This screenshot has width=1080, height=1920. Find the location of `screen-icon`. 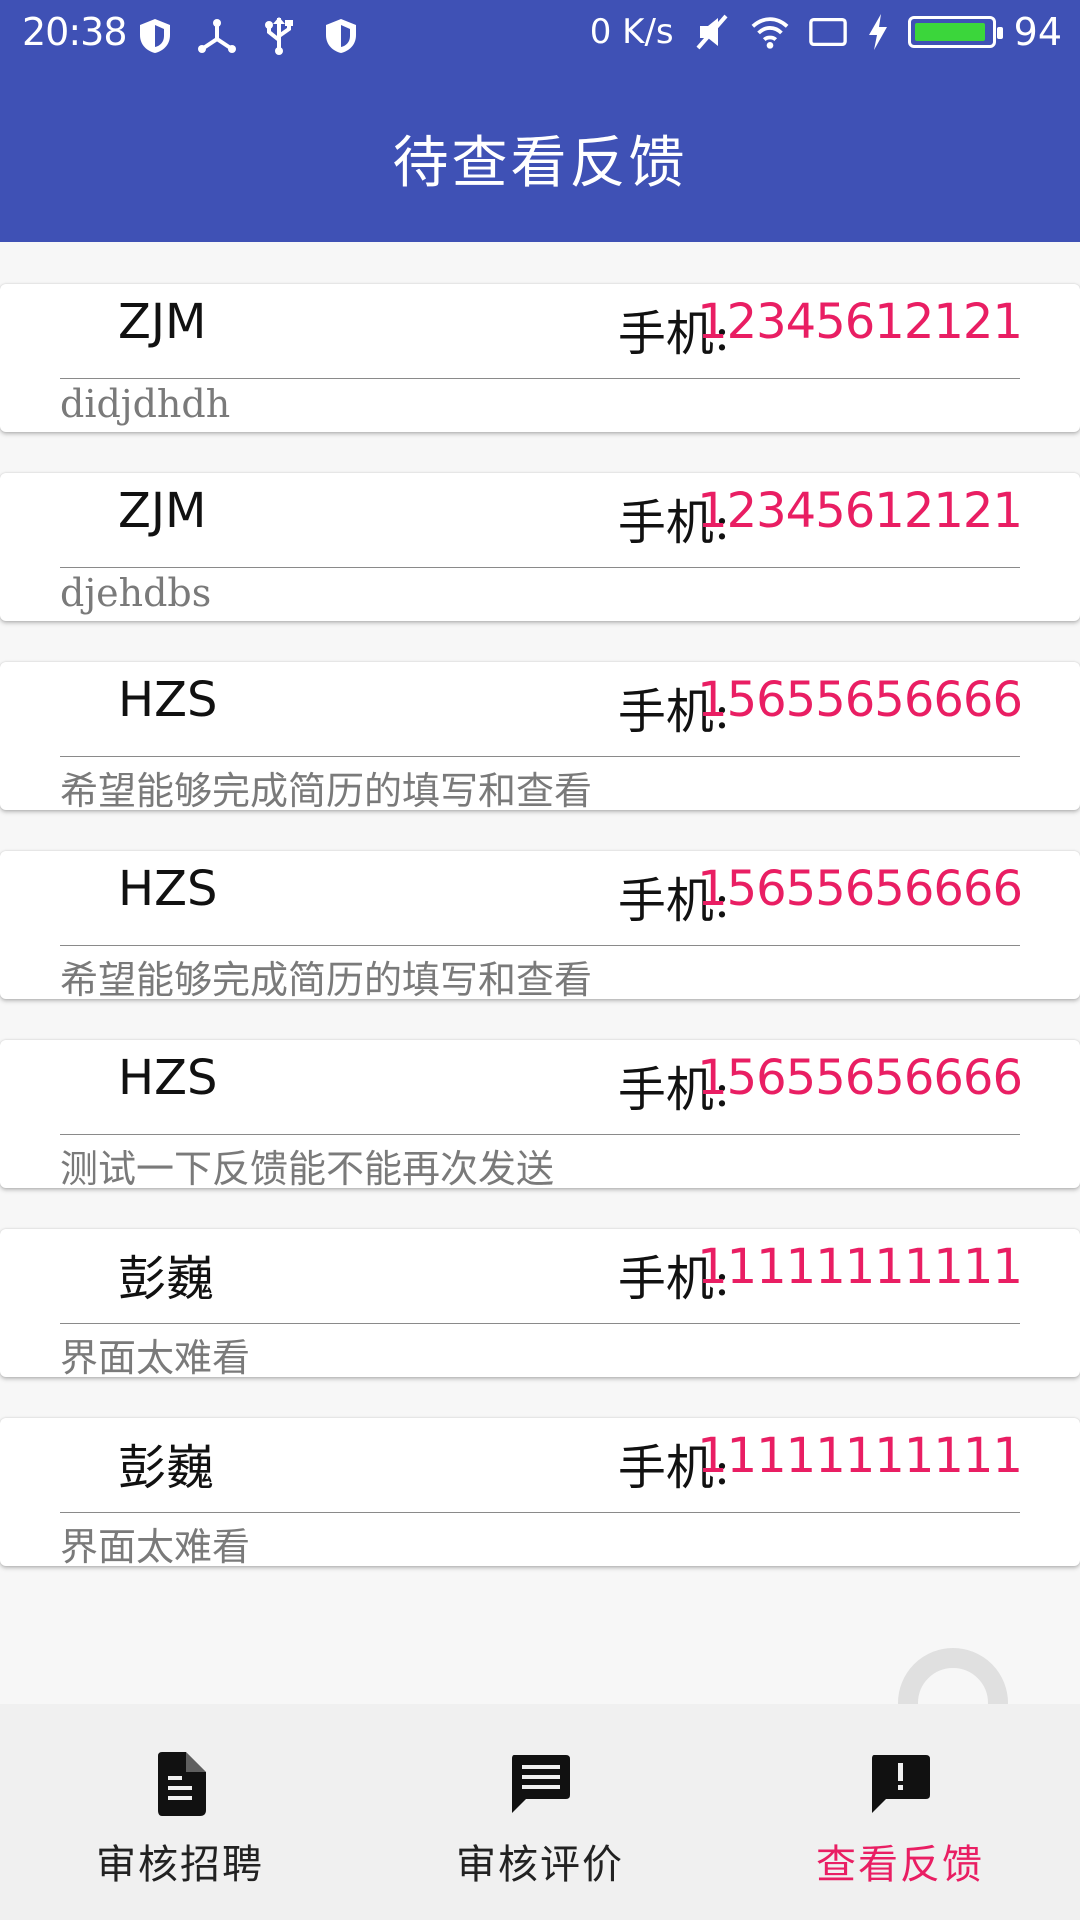

screen-icon is located at coordinates (828, 32).